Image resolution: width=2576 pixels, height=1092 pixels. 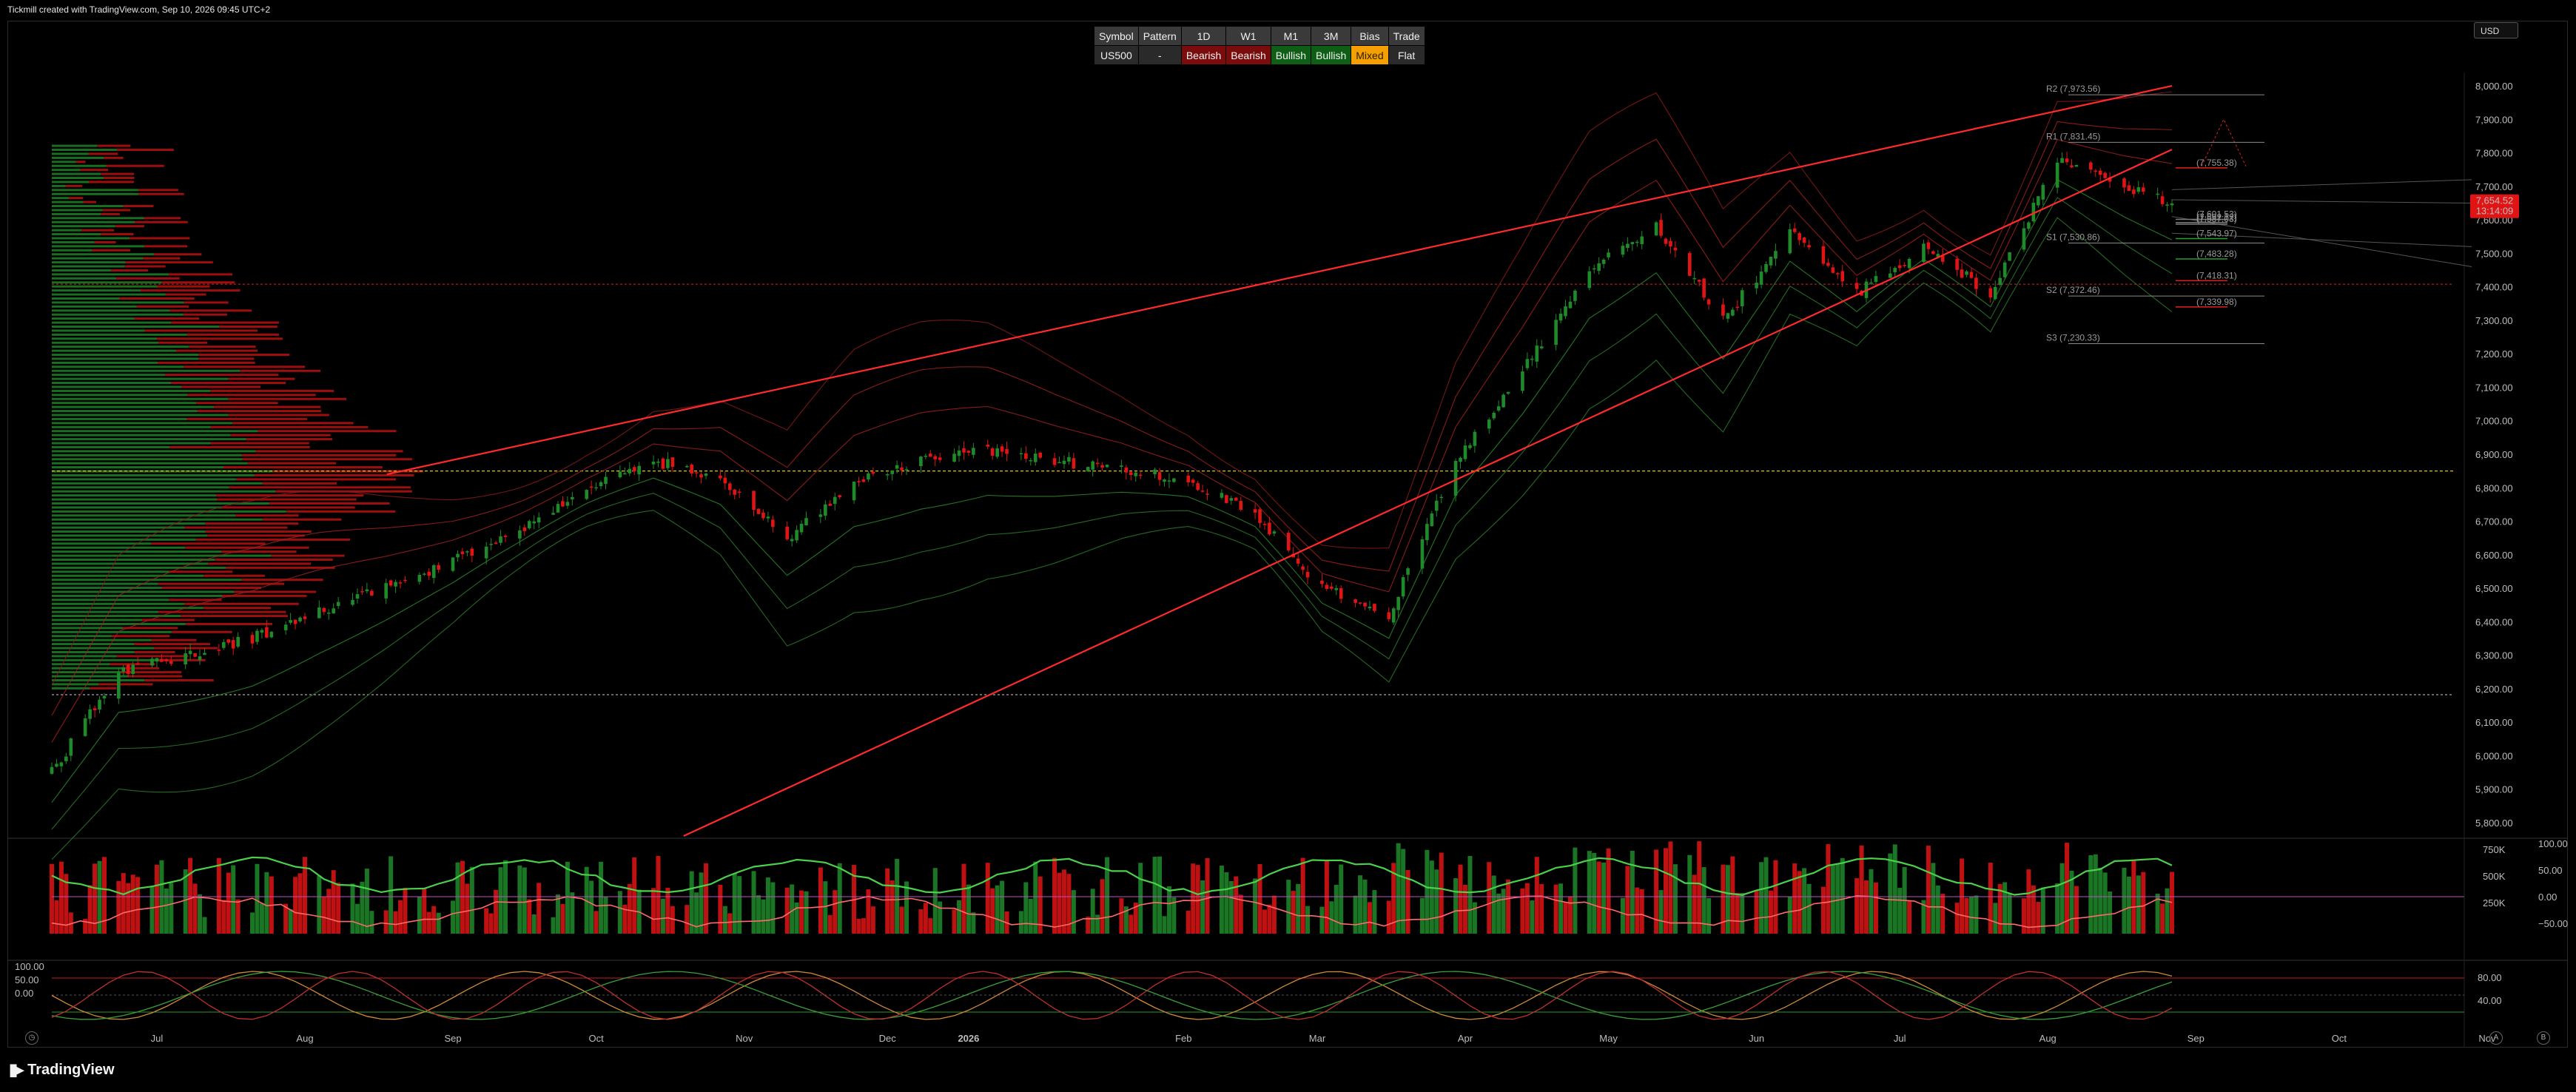 I want to click on price-axis-tick-19: 6,100.00, so click(x=2494, y=723).